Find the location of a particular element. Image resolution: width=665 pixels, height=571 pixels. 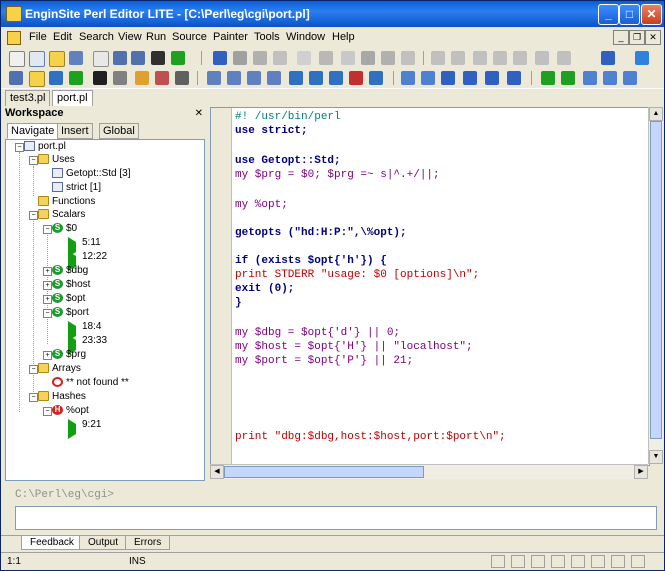

line-icon is located at coordinates (240, 58).